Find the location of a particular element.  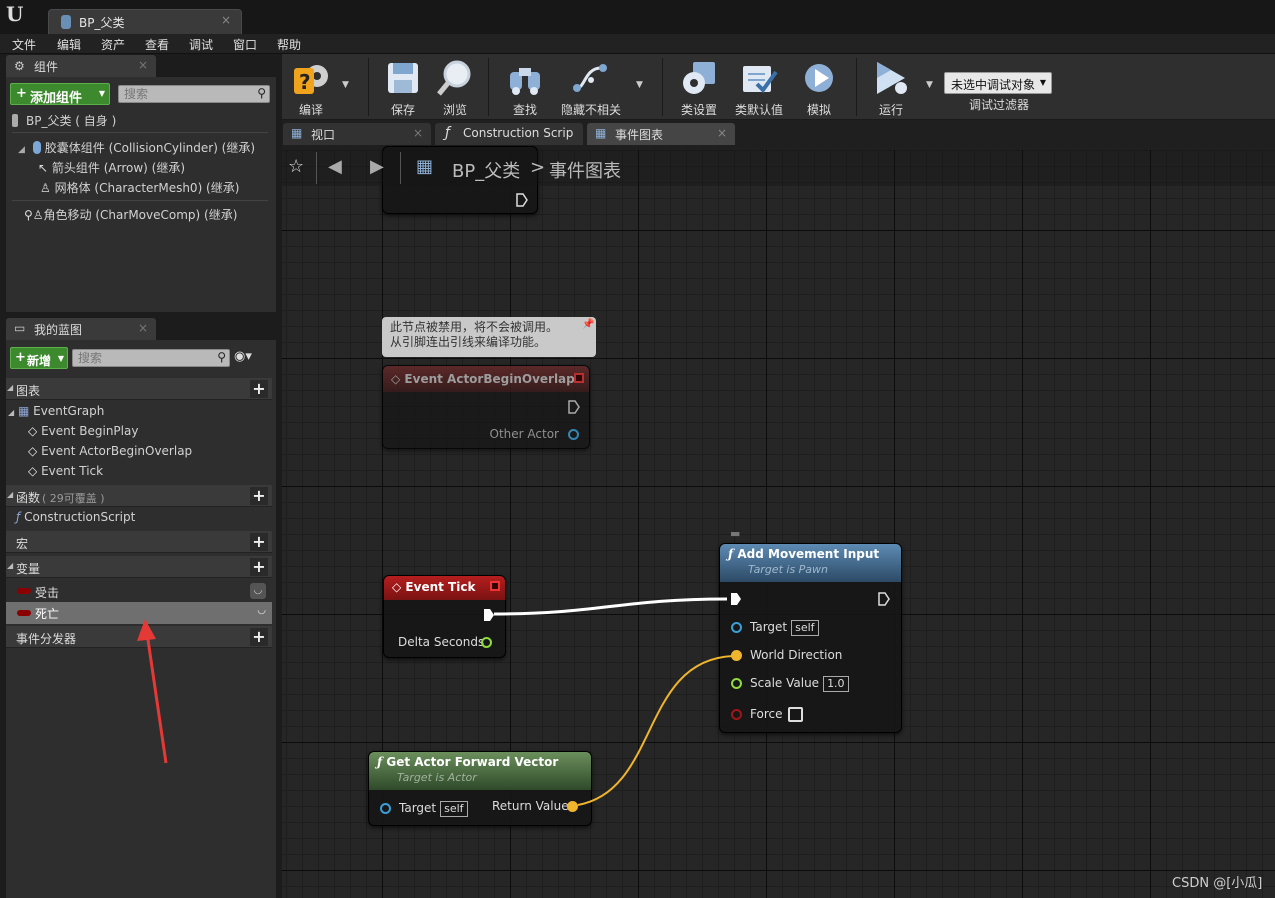

hide-unrelated-button: 隐藏不相关 is located at coordinates (591, 88).